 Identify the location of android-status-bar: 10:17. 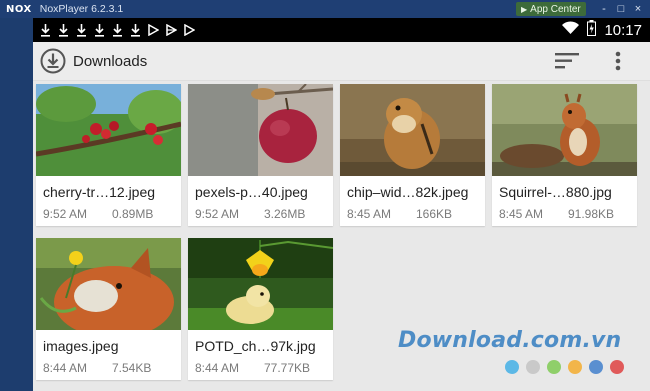
(341, 30).